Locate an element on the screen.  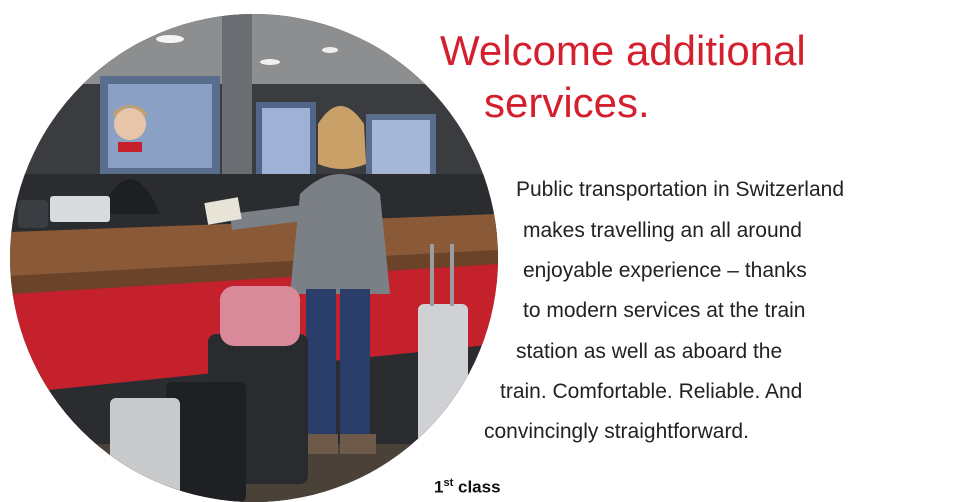
sub-heading-suffix: st is located at coordinates (448, 483).